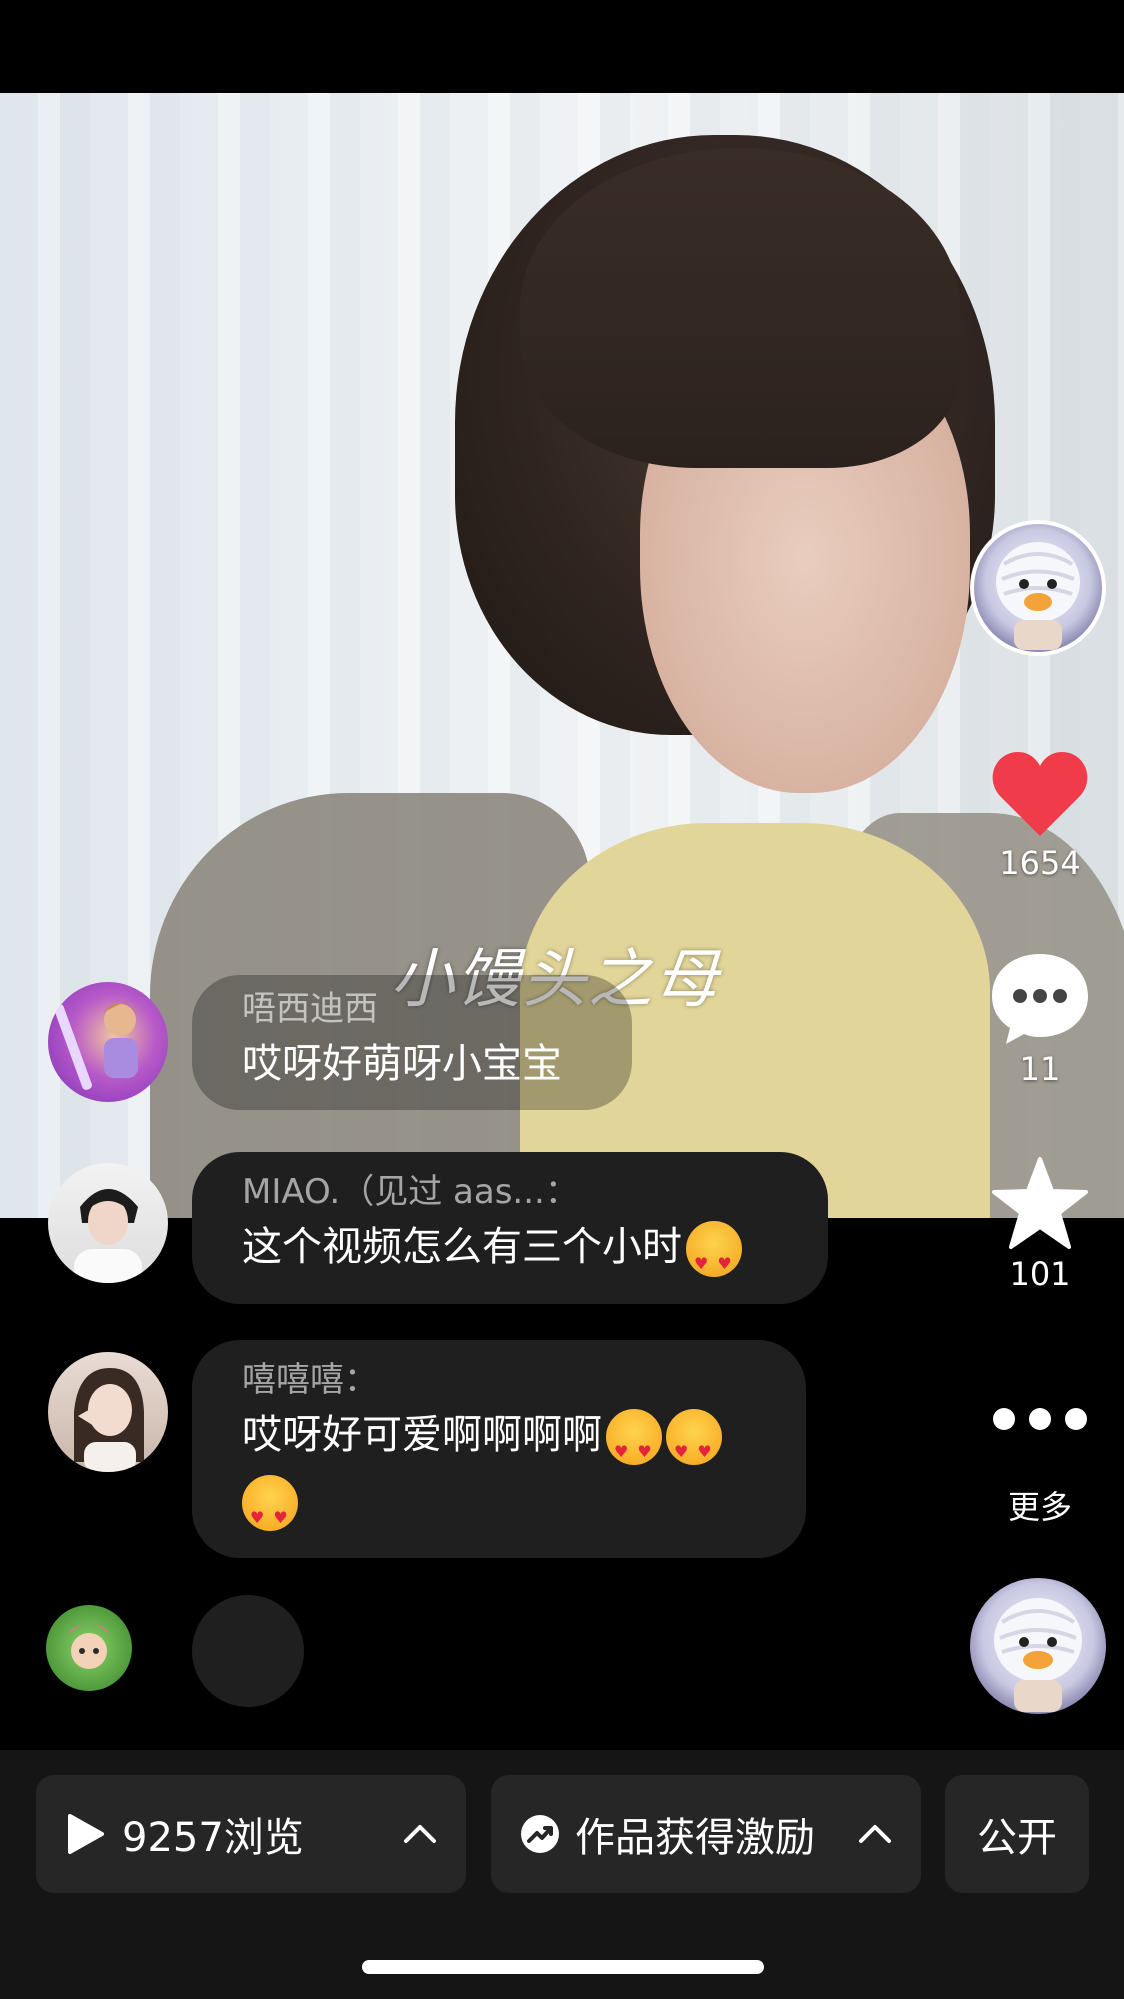 The width and height of the screenshot is (1124, 1999). What do you see at coordinates (213, 1838) in the screenshot?
I see `views-label: 9257浏览` at bounding box center [213, 1838].